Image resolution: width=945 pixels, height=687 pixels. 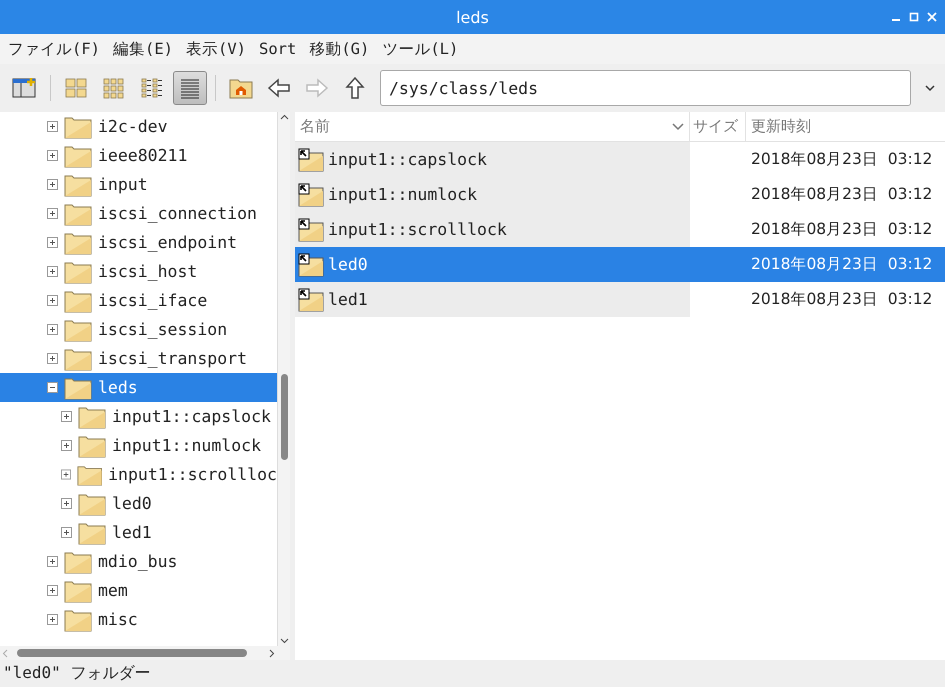 I want to click on window-title: leds, so click(x=472, y=17).